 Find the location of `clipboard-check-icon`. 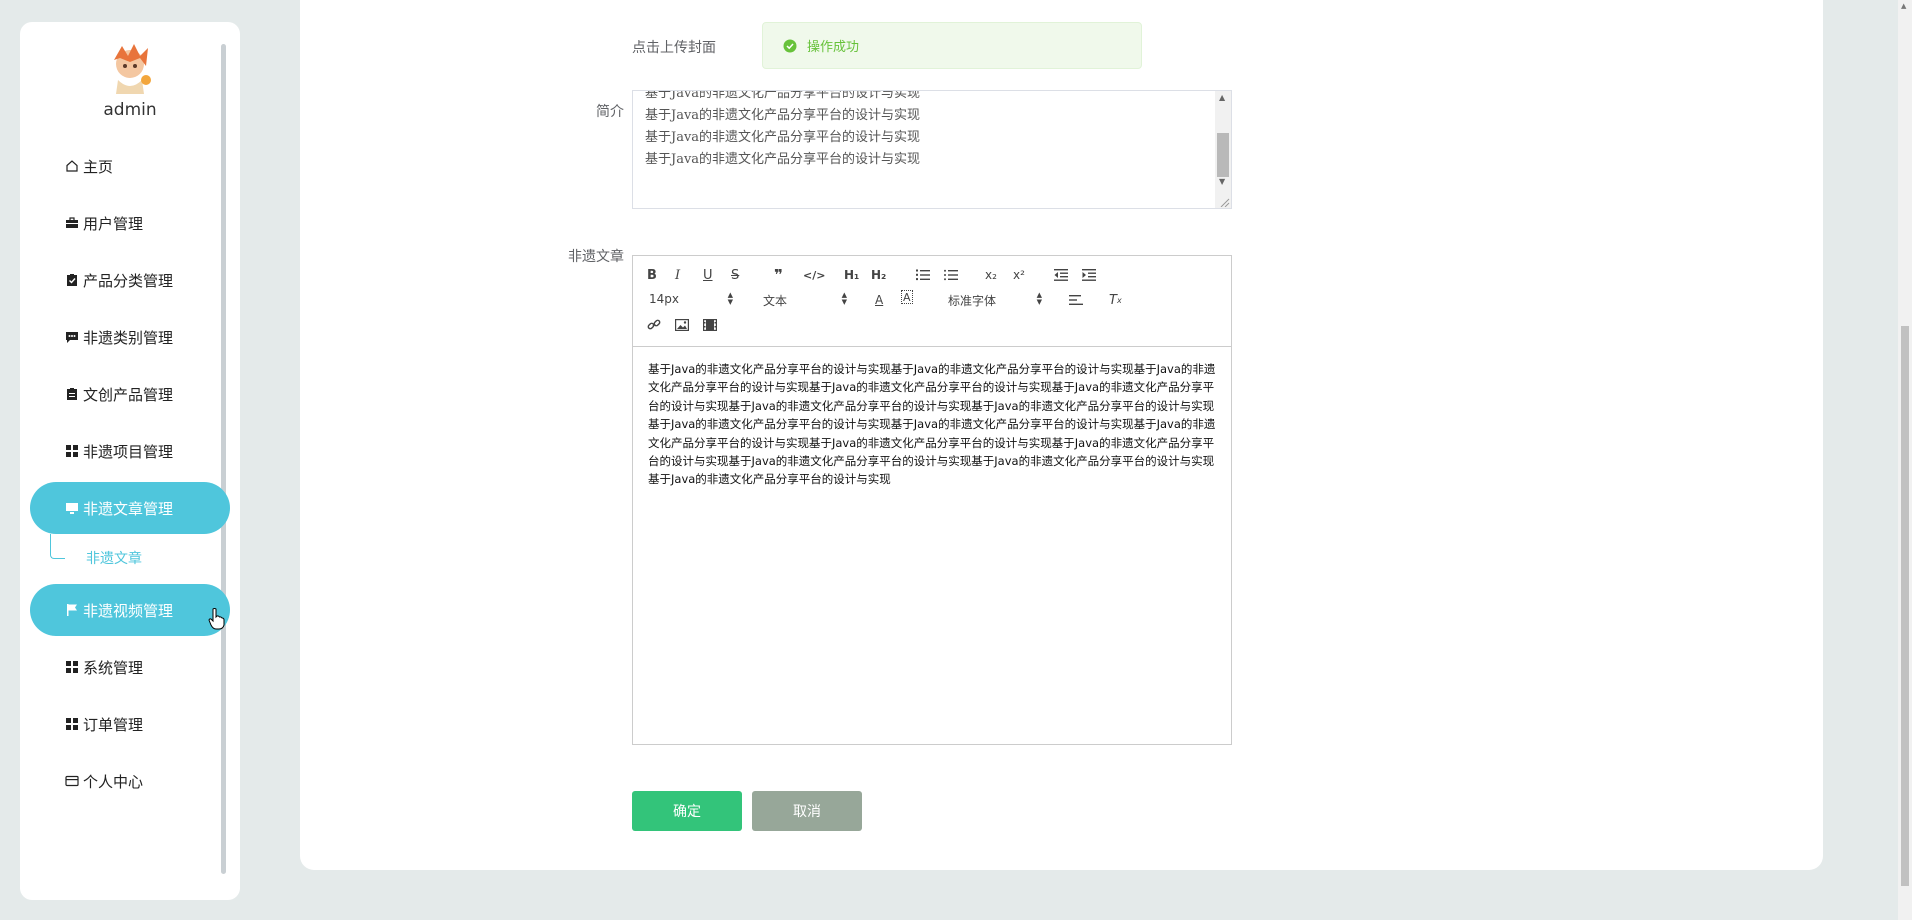

clipboard-check-icon is located at coordinates (71, 280).